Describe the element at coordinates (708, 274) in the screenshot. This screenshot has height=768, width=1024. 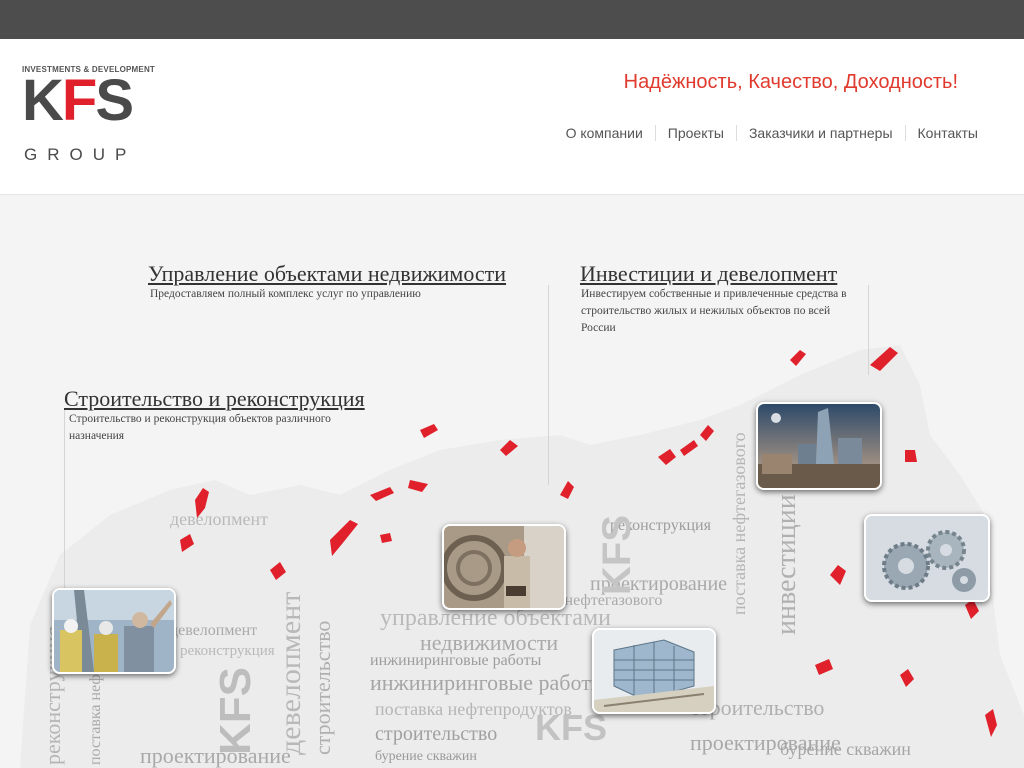
I see `section-title-investments: Инвестиции и девелопмент` at that location.